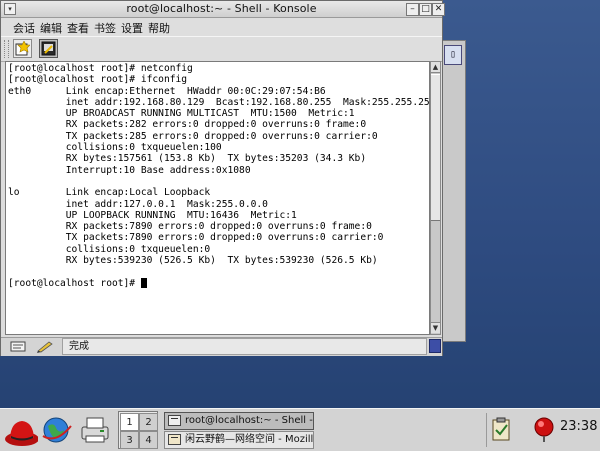  I want to click on scrollbar-thumb, so click(435, 147).